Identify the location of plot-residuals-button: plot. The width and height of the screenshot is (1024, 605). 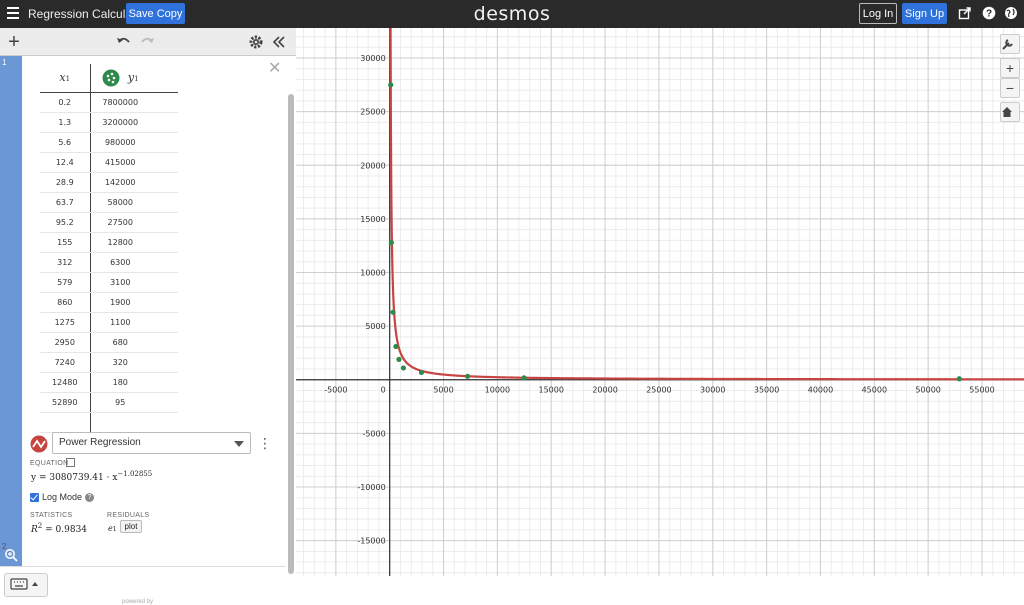
(131, 526).